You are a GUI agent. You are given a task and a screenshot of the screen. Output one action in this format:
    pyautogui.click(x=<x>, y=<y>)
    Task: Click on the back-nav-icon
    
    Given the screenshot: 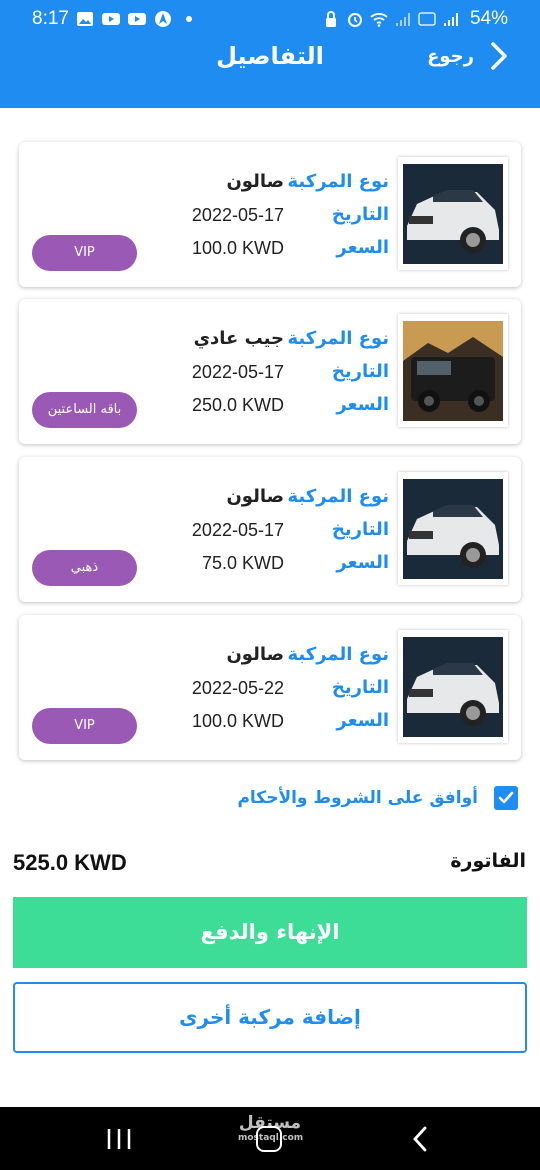 What is the action you would take?
    pyautogui.click(x=420, y=1139)
    